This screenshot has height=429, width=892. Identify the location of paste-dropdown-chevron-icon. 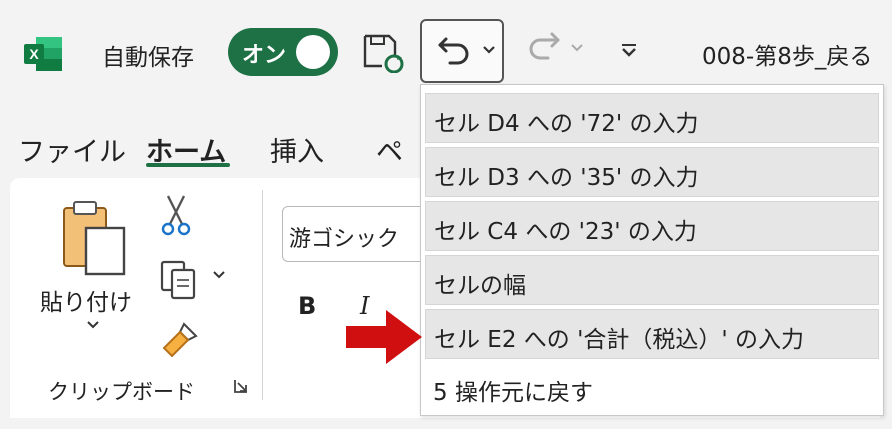
(93, 325).